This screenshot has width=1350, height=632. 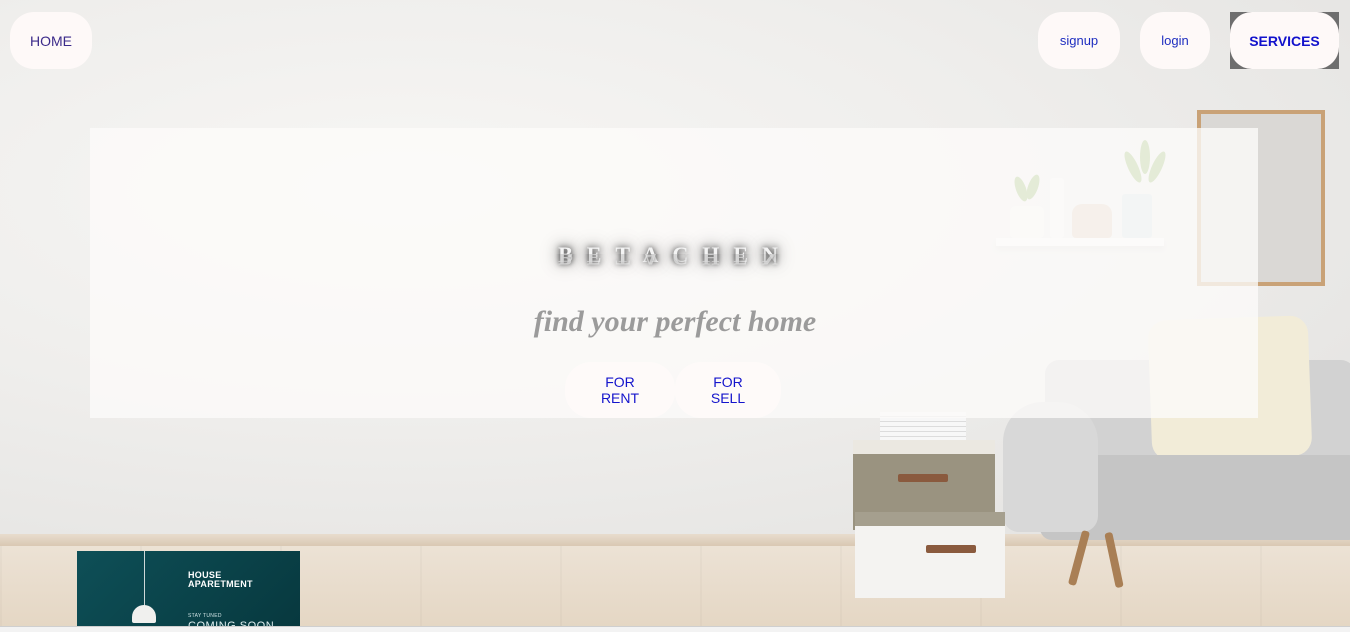 I want to click on storage-box, so click(x=930, y=555).